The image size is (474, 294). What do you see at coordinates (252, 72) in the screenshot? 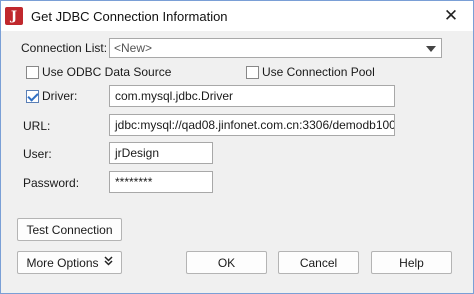
I see `connection-pool-checkbox` at bounding box center [252, 72].